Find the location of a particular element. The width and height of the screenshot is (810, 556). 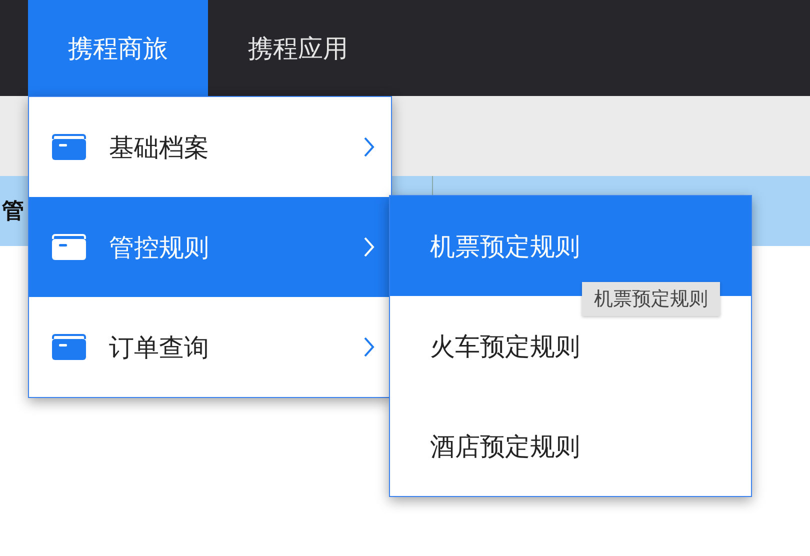

nav-tab: 携程应用 is located at coordinates (298, 48).